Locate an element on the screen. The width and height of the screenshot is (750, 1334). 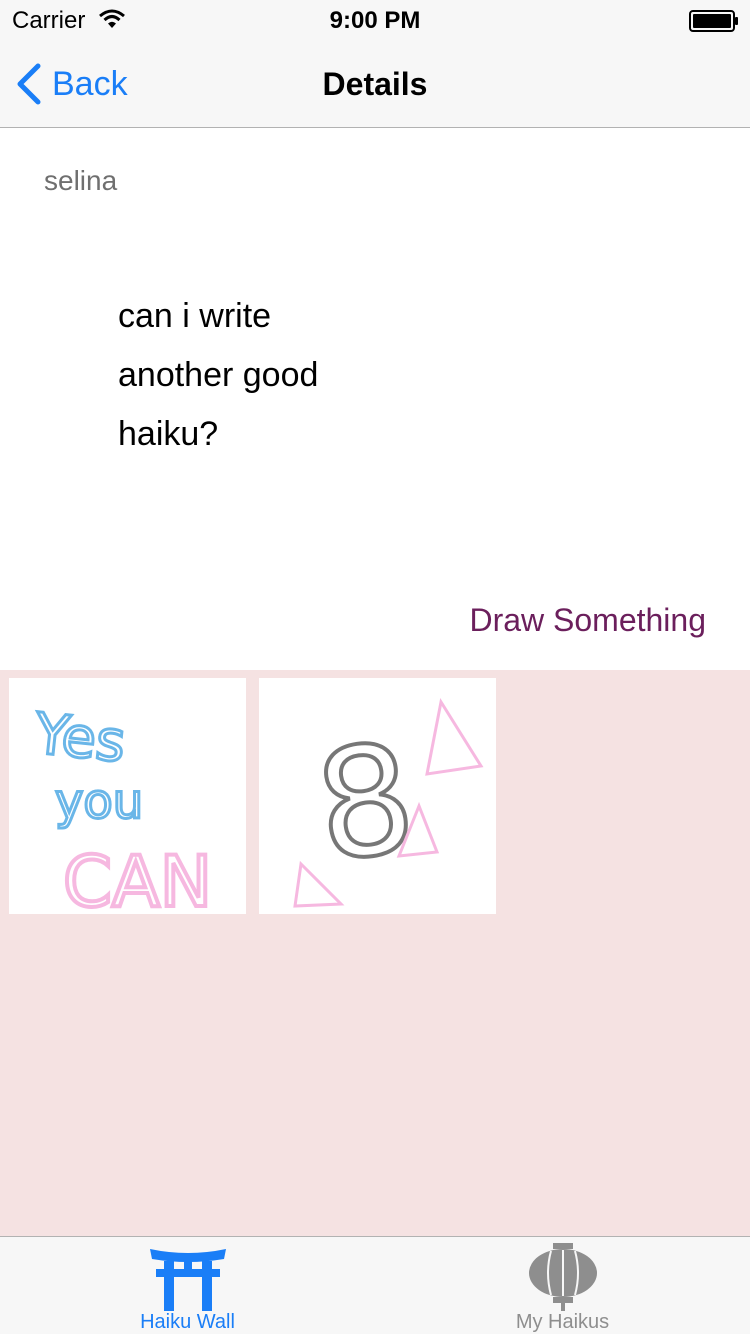
tab-label: My Haikus is located at coordinates (562, 1322).